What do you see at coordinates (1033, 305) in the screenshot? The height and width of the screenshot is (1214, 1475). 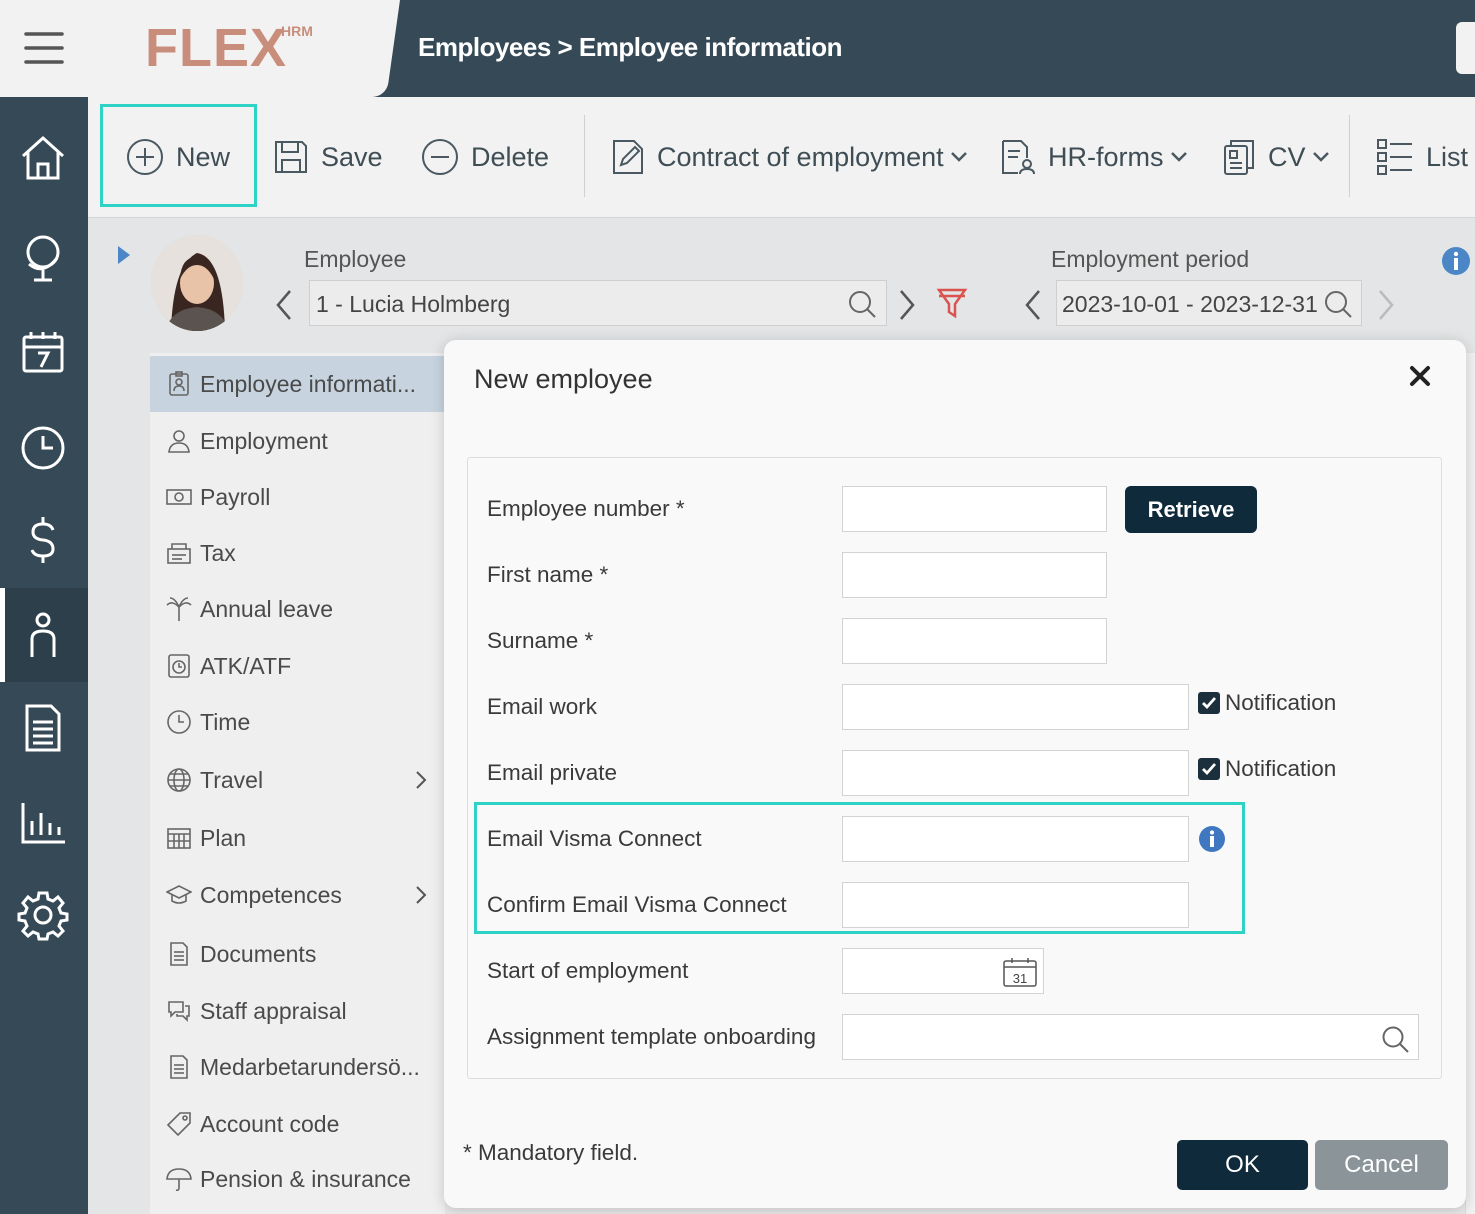 I see `previous-period-icon` at bounding box center [1033, 305].